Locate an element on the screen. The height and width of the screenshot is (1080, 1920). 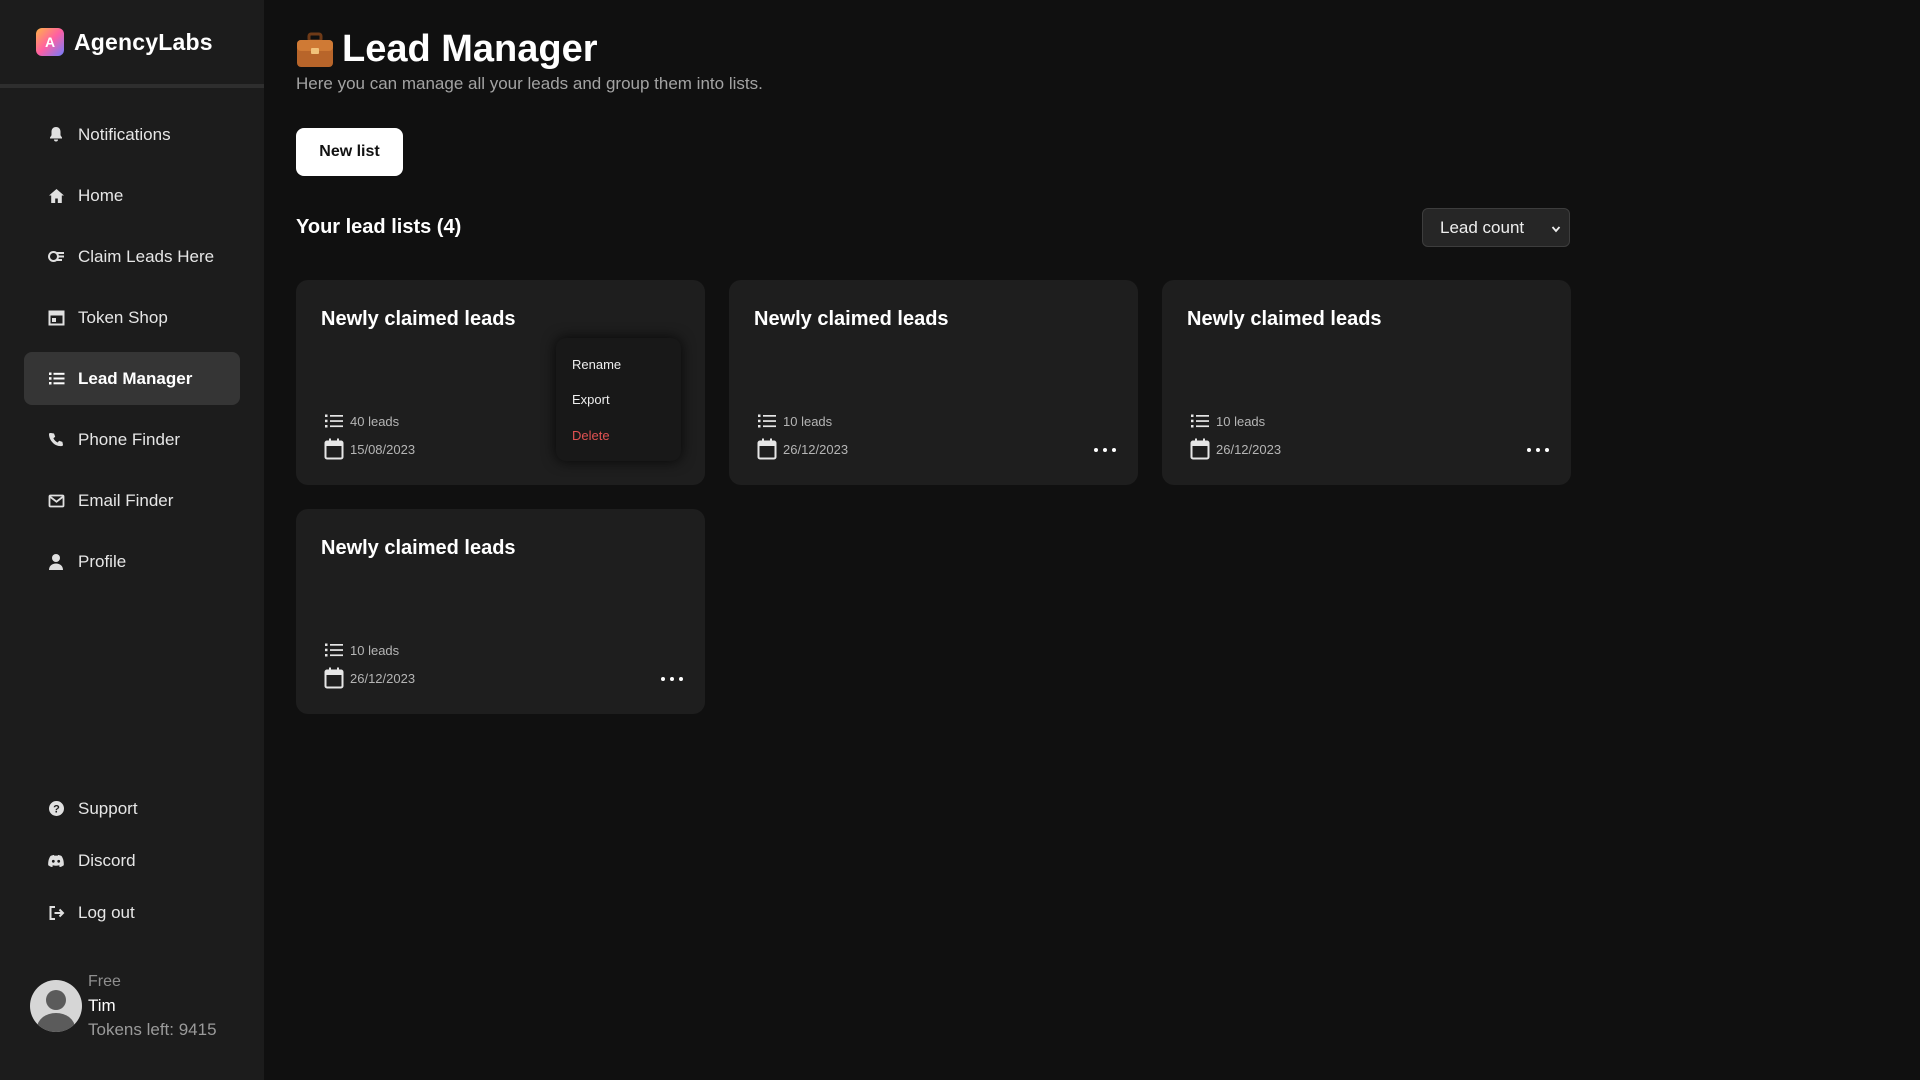
phone-icon is located at coordinates (56, 440).